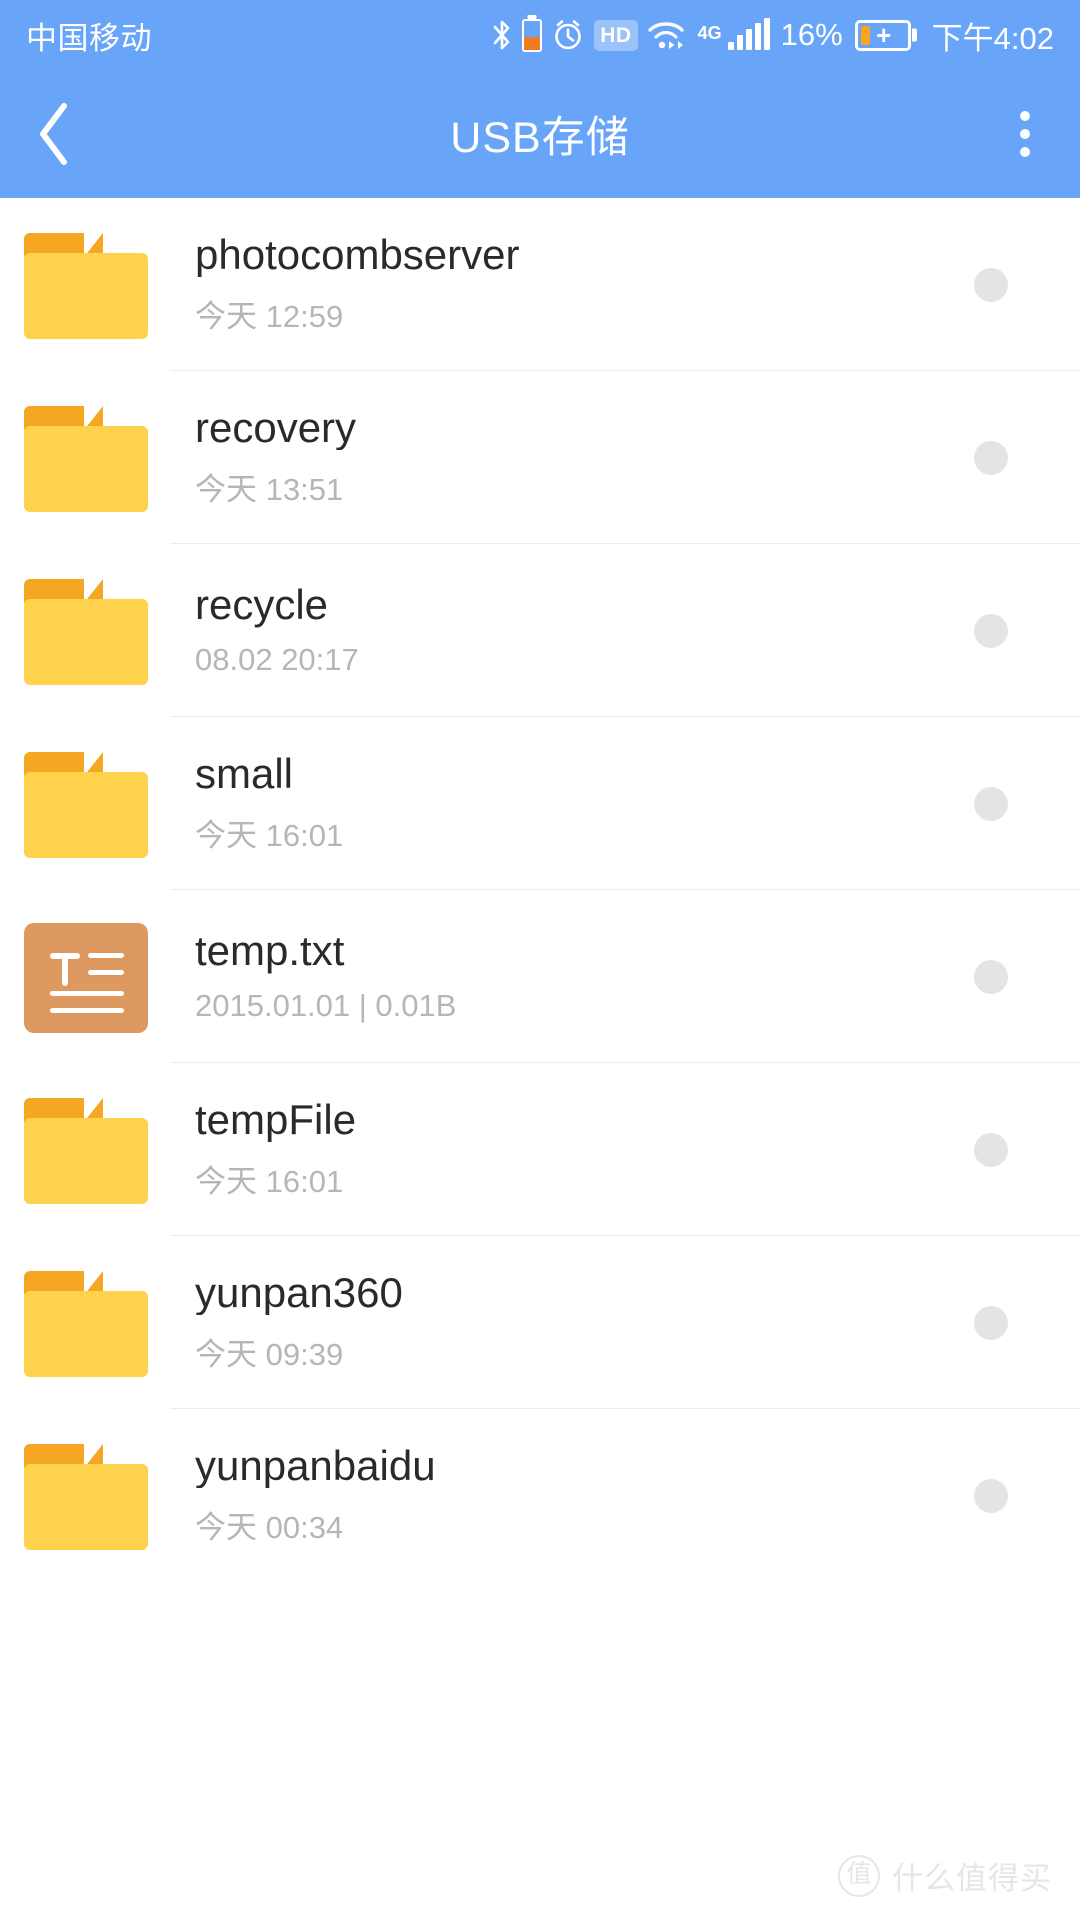 The height and width of the screenshot is (1920, 1080). Describe the element at coordinates (584, 630) in the screenshot. I see `file-meta: recycle 08.02 20:17` at that location.